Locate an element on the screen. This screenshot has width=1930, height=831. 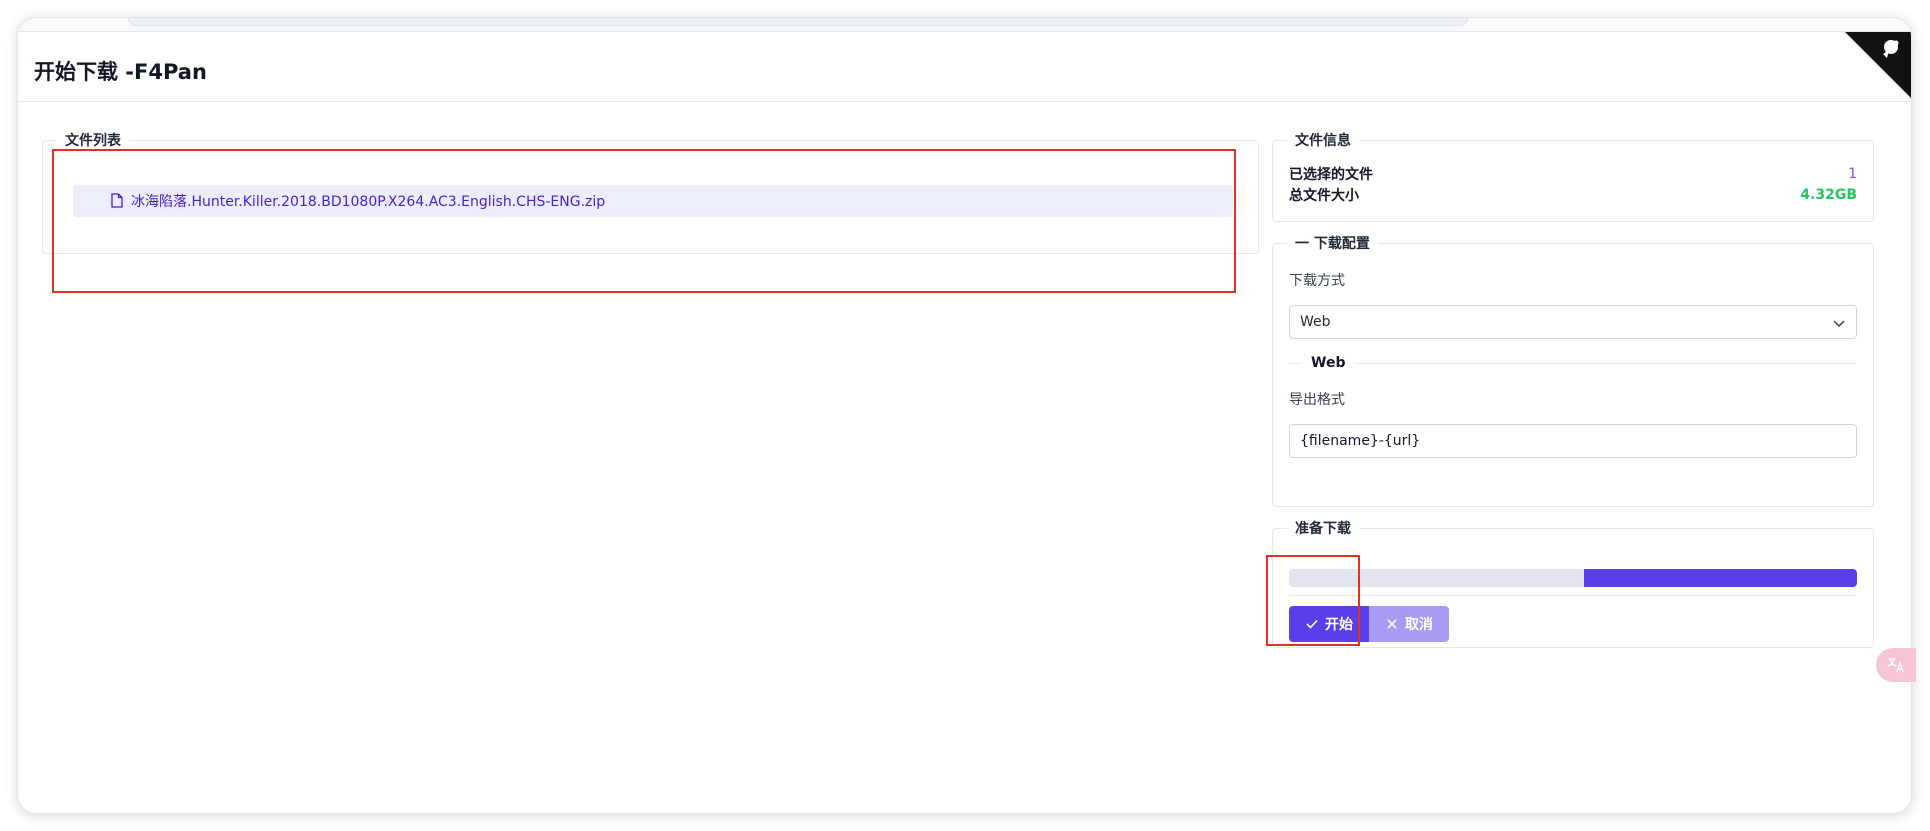
file-info-legend: 文件信息 is located at coordinates (1323, 141).